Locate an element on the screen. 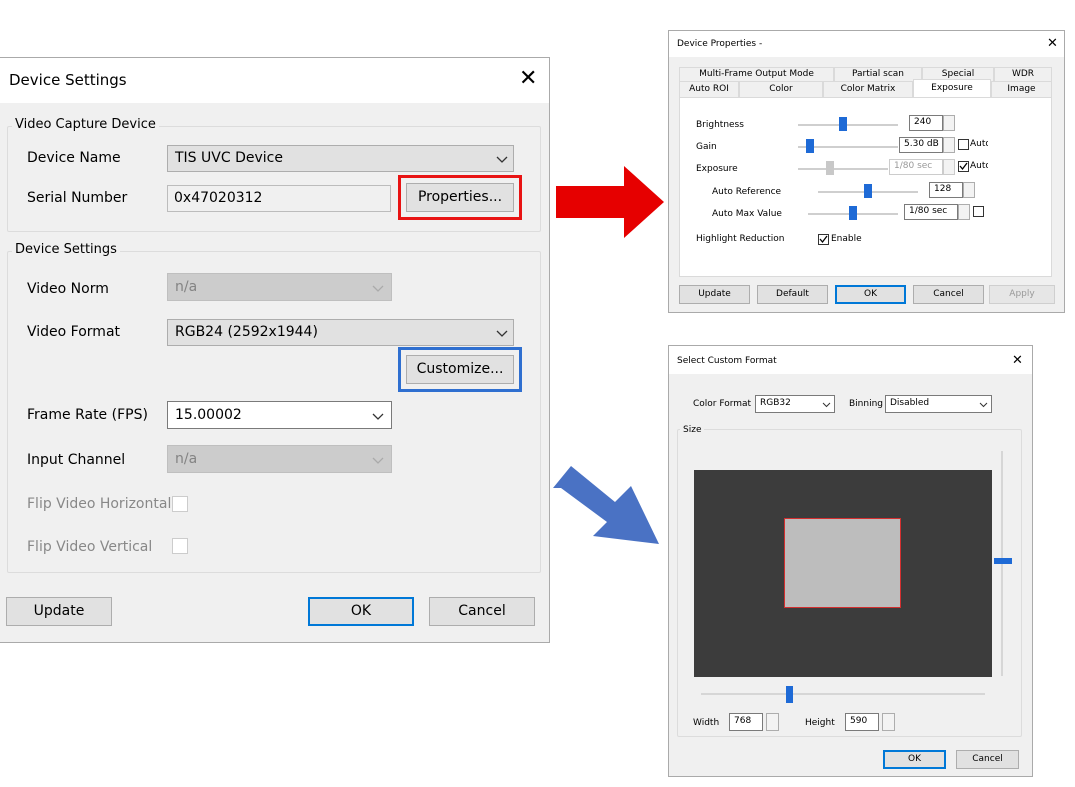 Image resolution: width=1075 pixels, height=787 pixels. tab-label: Partial scan is located at coordinates (877, 74).